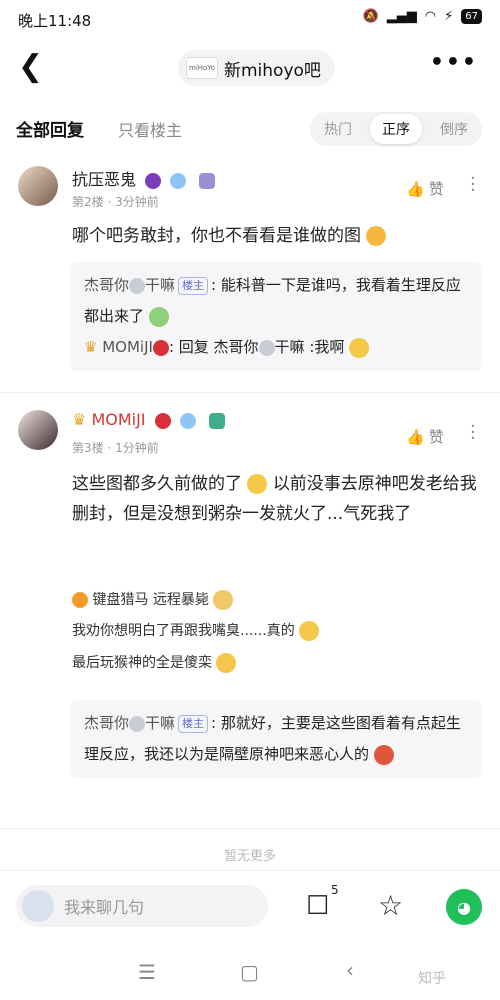 This screenshot has width=500, height=1000. Describe the element at coordinates (432, 979) in the screenshot. I see `watermark: 知乎` at that location.